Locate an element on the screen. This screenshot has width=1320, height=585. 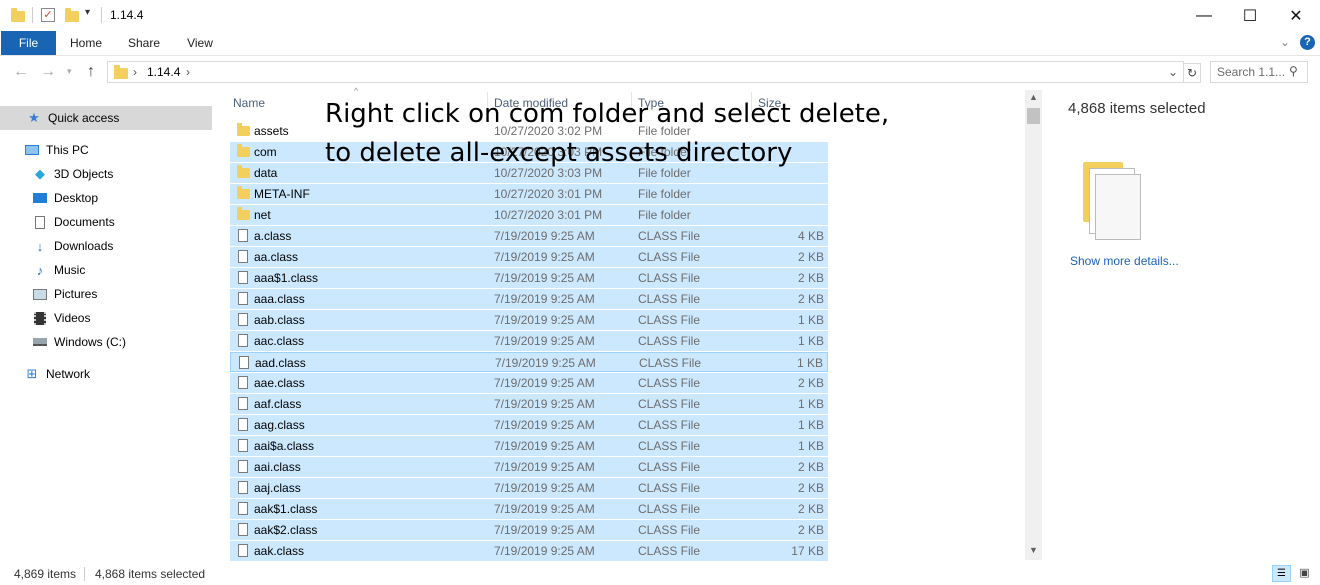
document-icon is located at coordinates (40, 222).